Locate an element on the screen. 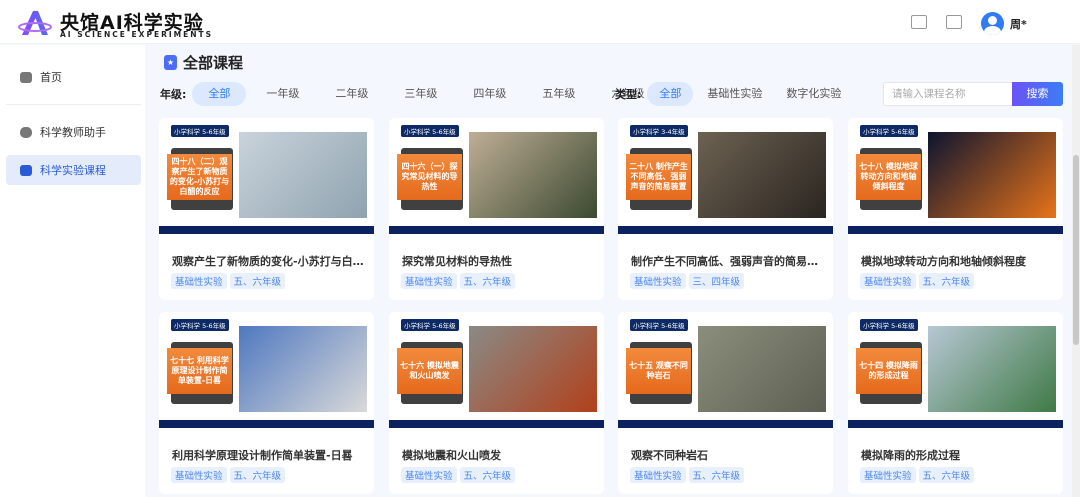 The width and height of the screenshot is (1080, 497). course-cover-label: 七十四 模拟降雨的形成过程 is located at coordinates (888, 371).